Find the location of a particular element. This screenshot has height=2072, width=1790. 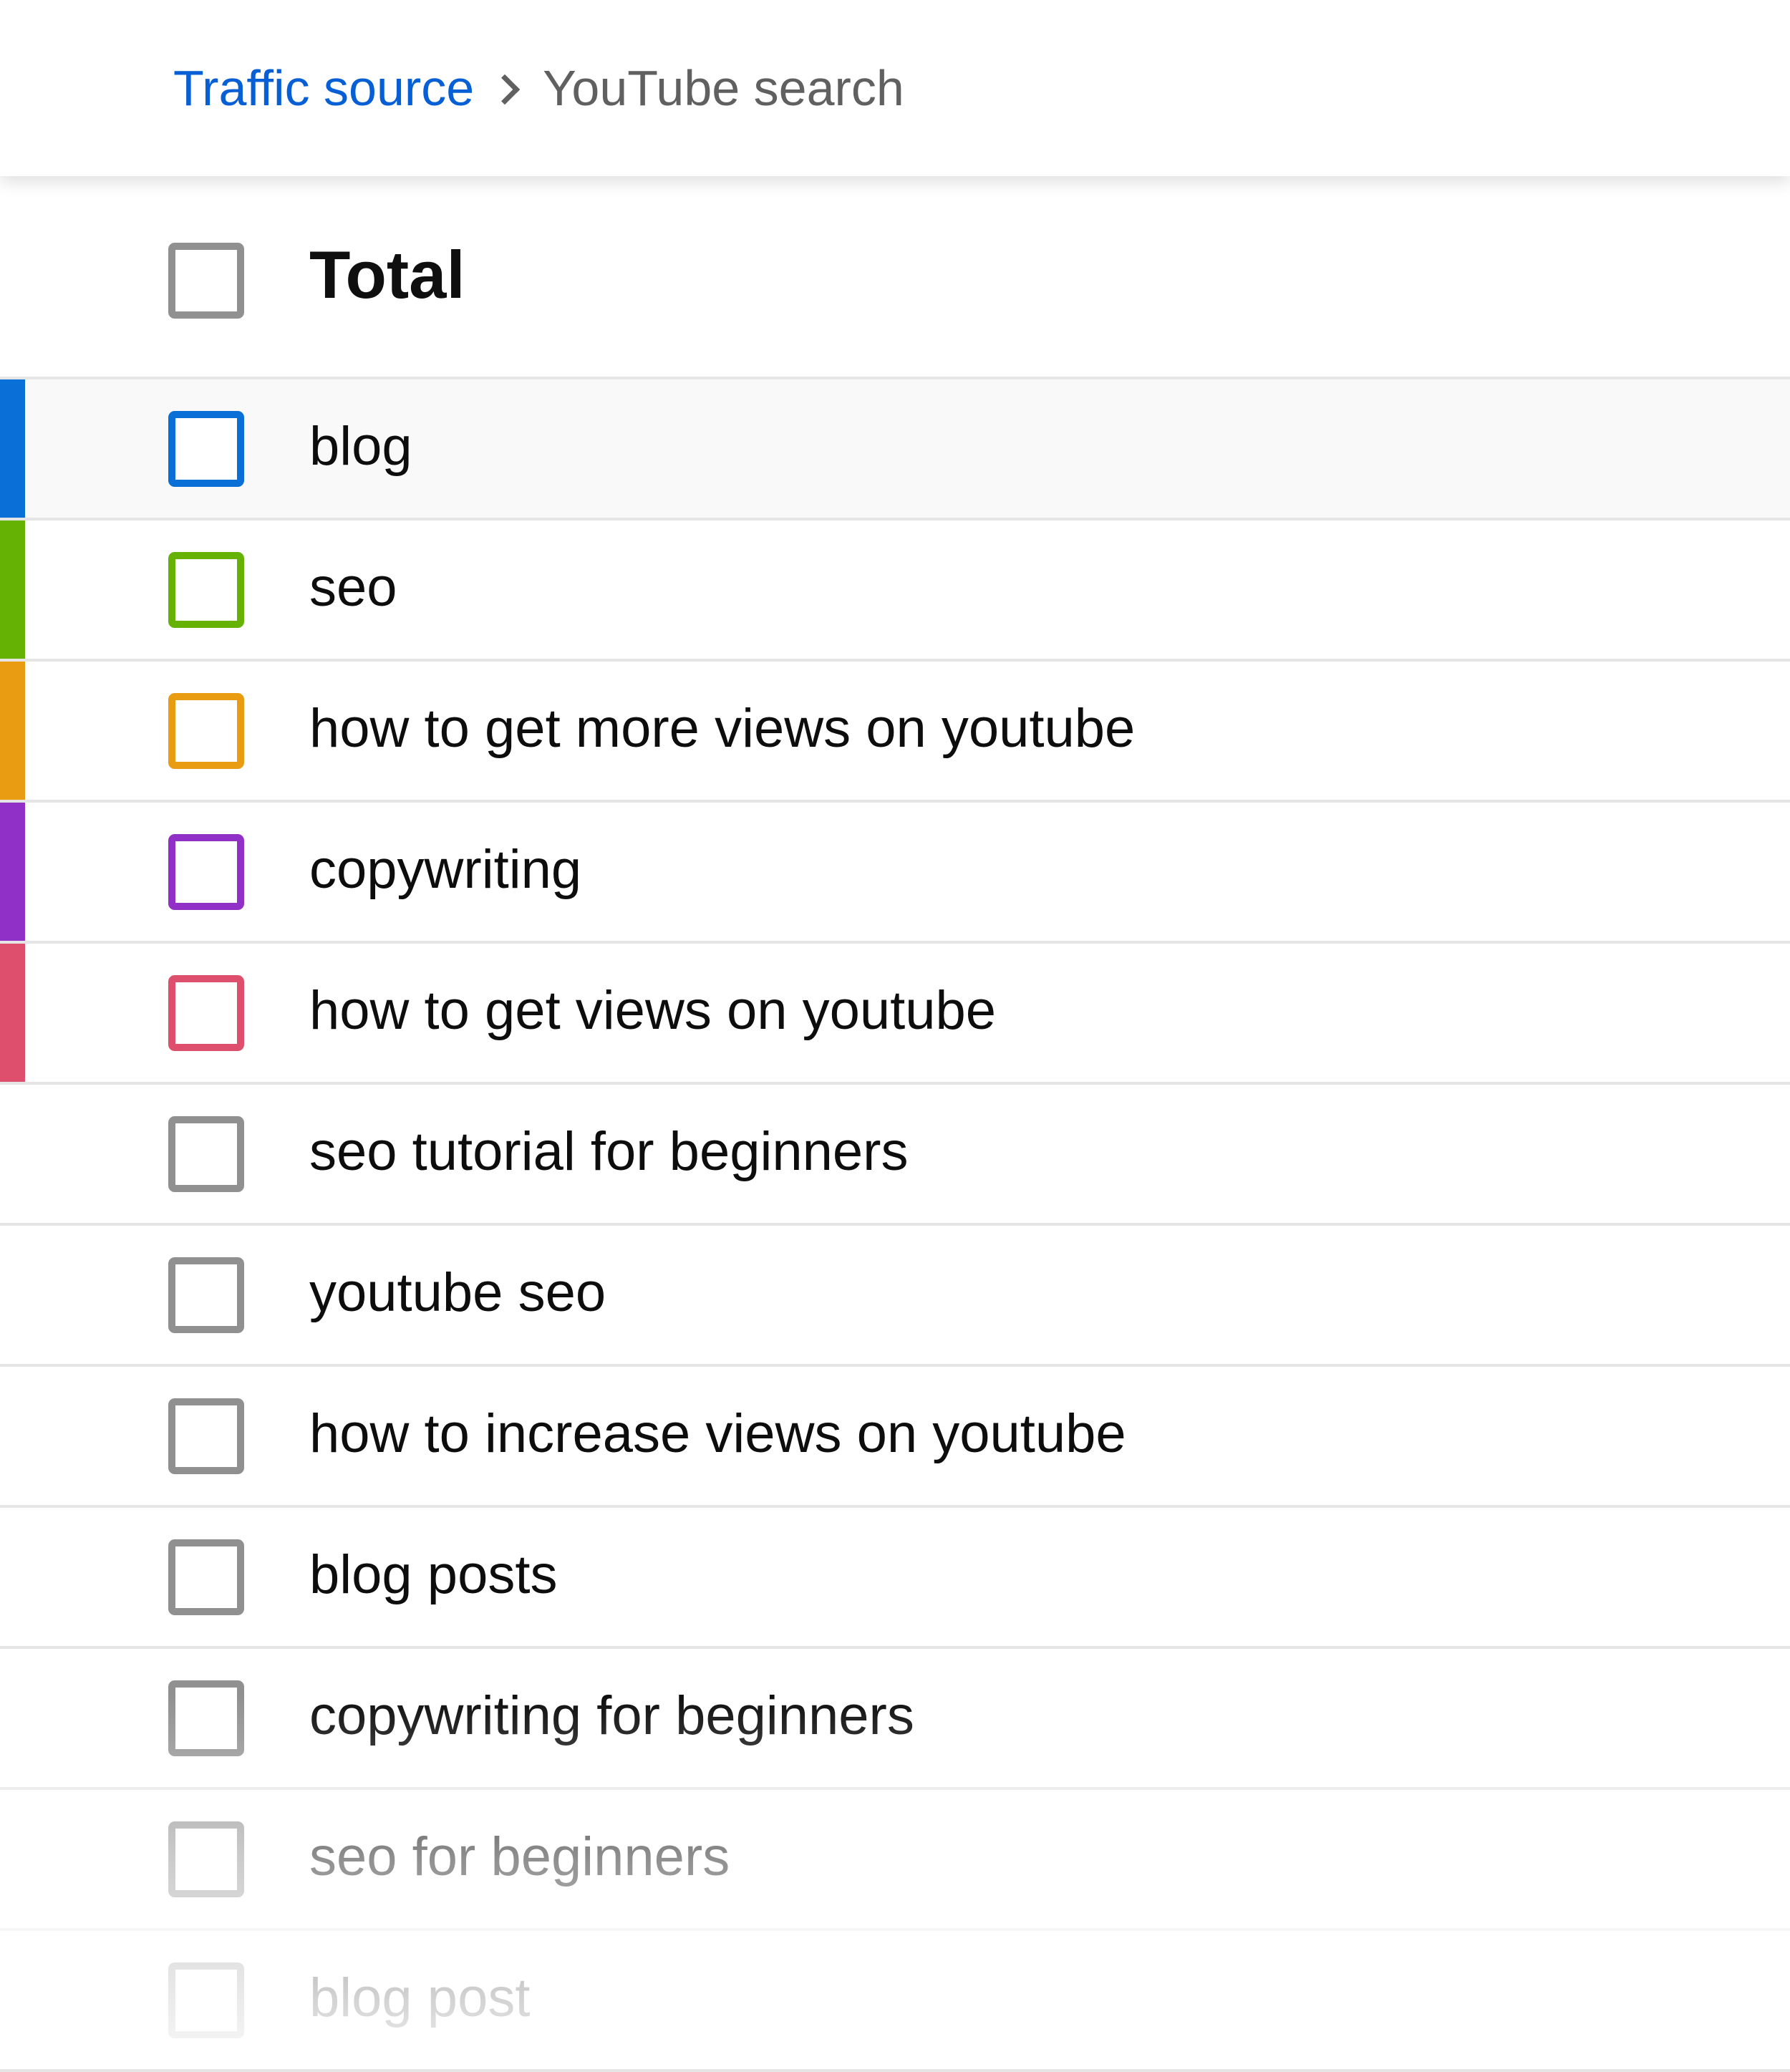

table-row: copywriting for beginners is located at coordinates (895, 1719).